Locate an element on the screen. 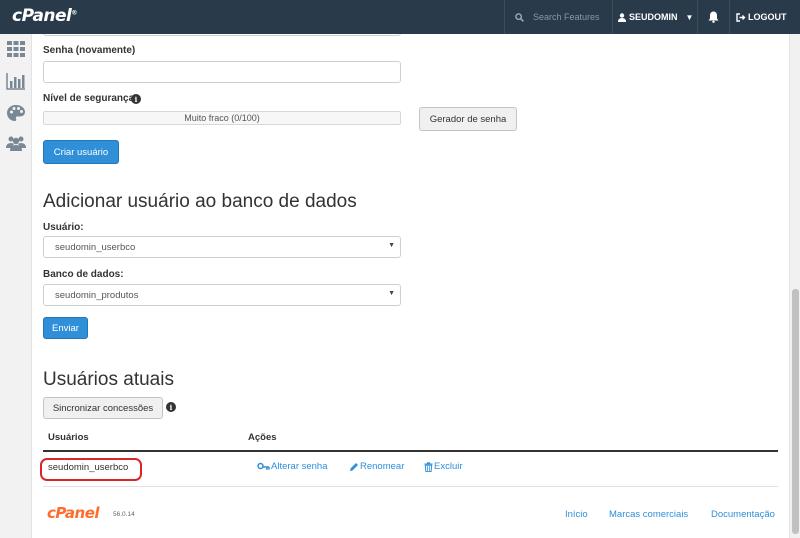 The width and height of the screenshot is (800, 538). logout-label: LOGOUT is located at coordinates (767, 17).